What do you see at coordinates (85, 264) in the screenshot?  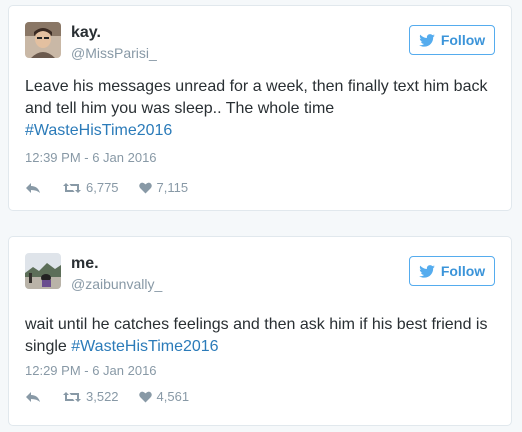 I see `display-name: me.` at bounding box center [85, 264].